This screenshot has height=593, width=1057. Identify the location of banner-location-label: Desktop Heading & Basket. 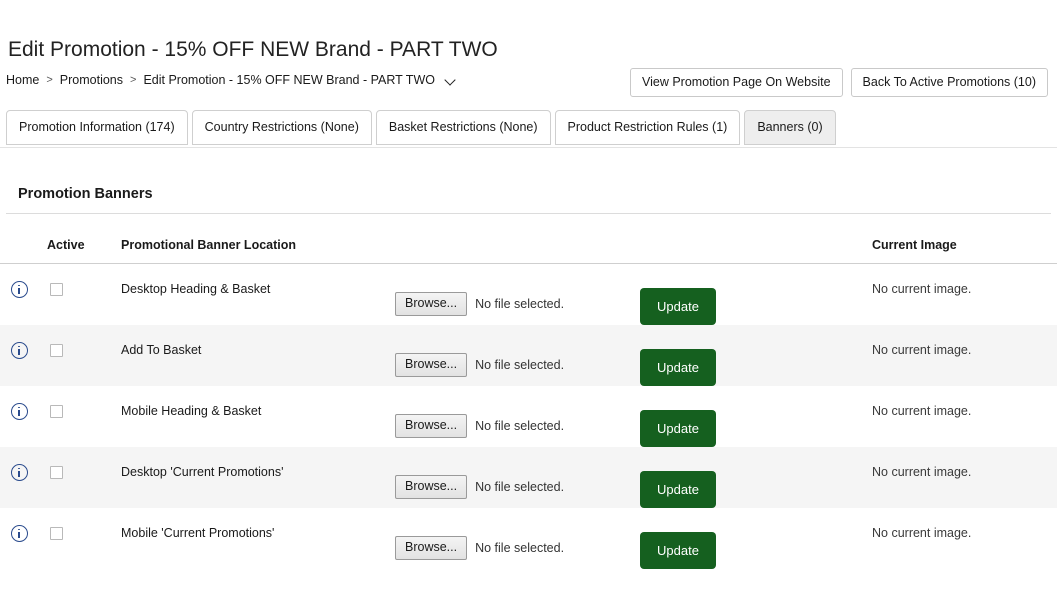
(196, 289).